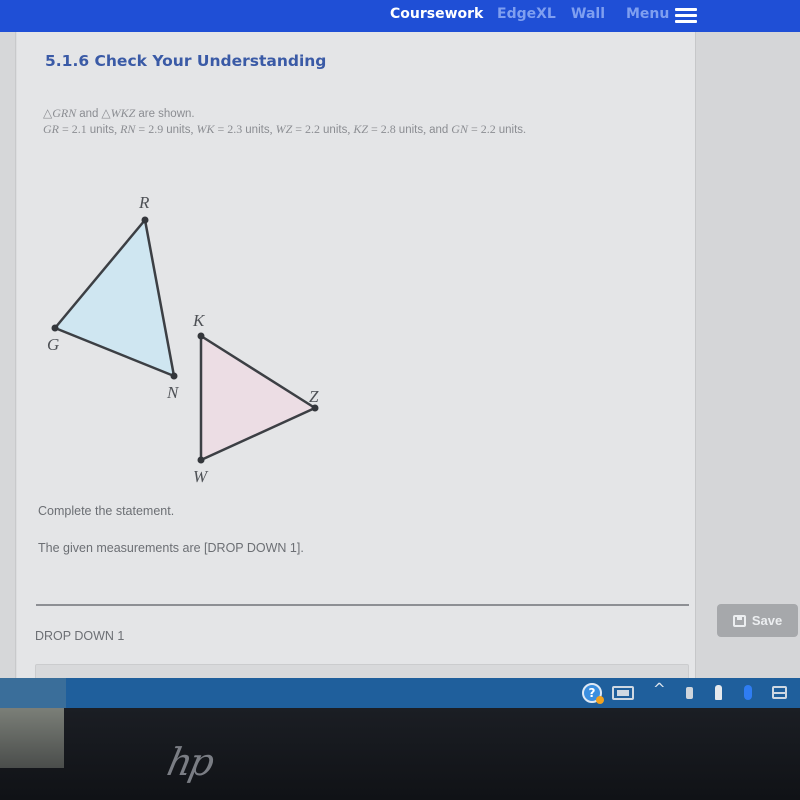  Describe the element at coordinates (593, 693) in the screenshot. I see `help-icon: ?` at that location.